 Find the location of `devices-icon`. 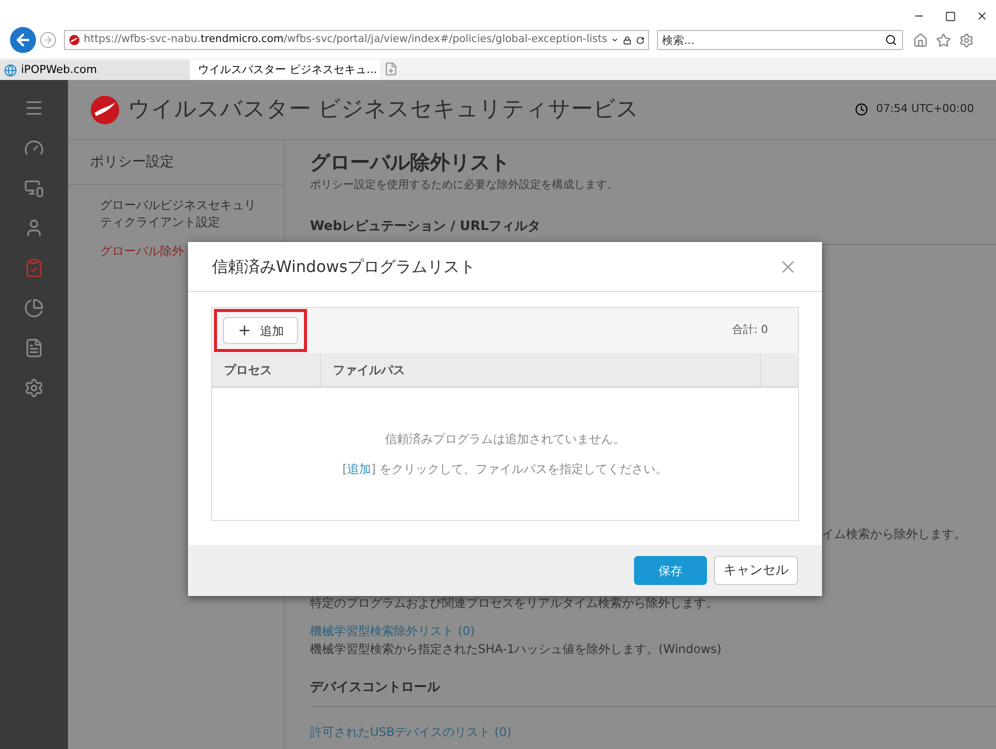

devices-icon is located at coordinates (34, 188).